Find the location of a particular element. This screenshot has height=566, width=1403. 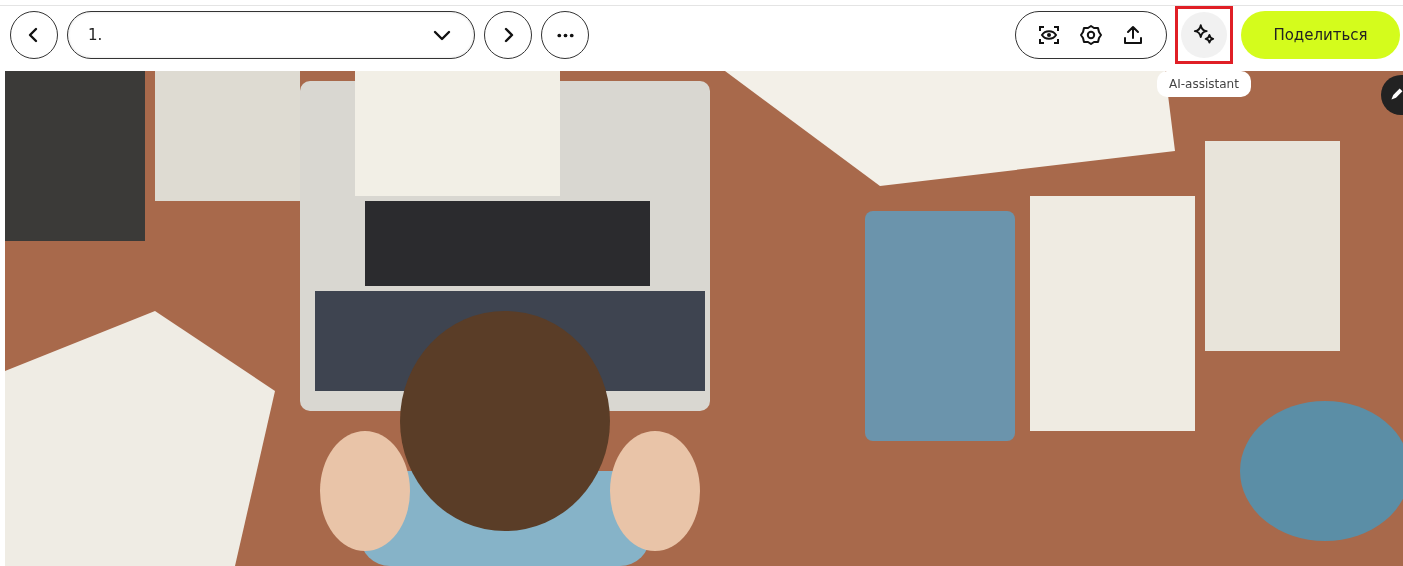

upload-icon is located at coordinates (1133, 35).